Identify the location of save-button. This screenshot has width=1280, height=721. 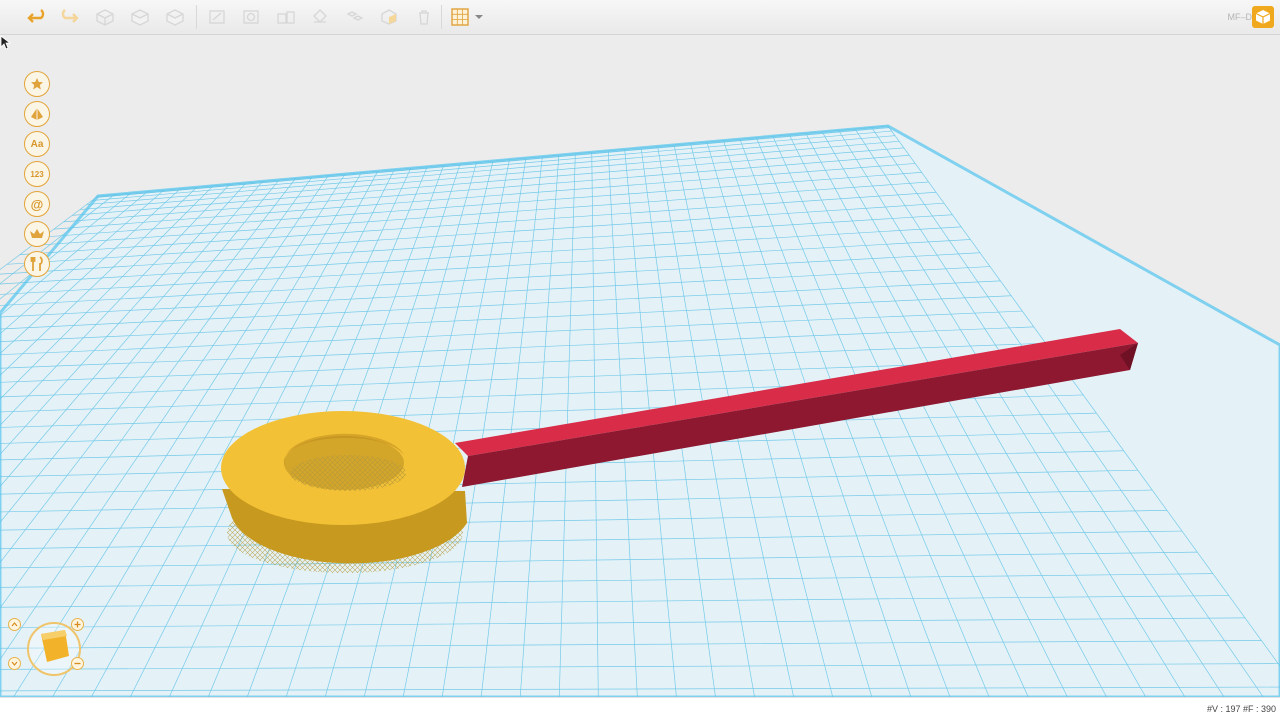
(175, 17).